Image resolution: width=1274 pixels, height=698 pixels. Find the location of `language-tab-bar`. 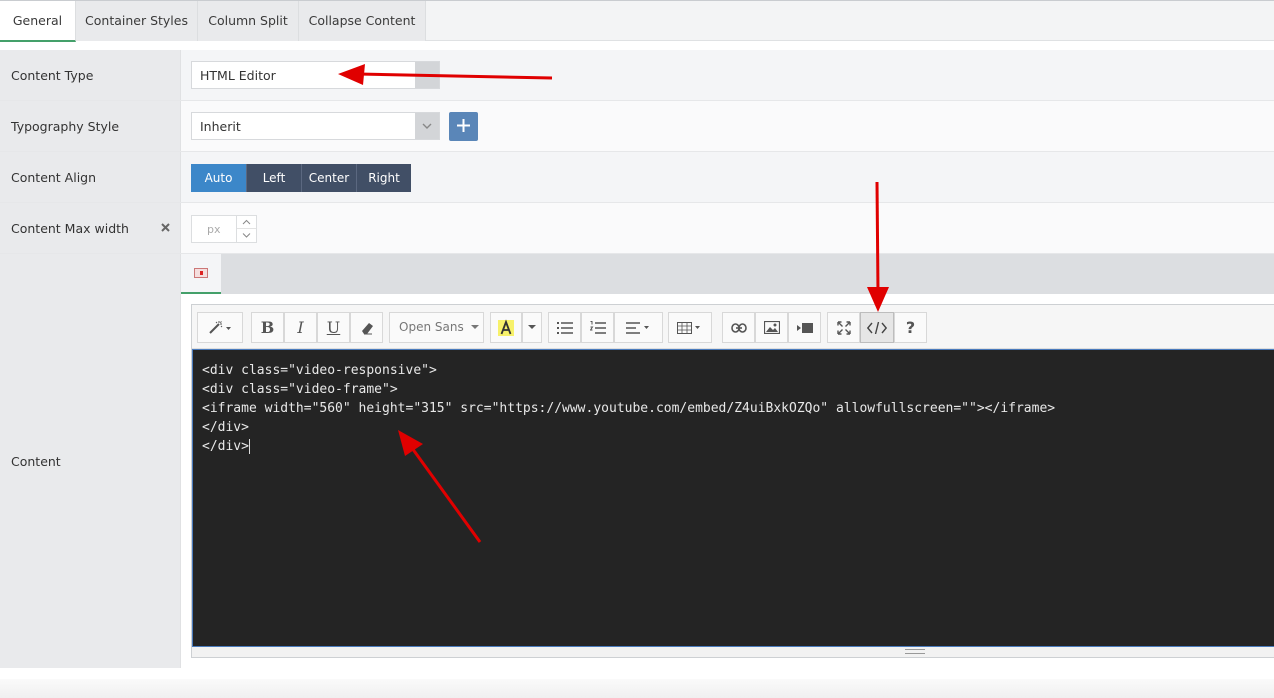

language-tab-bar is located at coordinates (727, 274).